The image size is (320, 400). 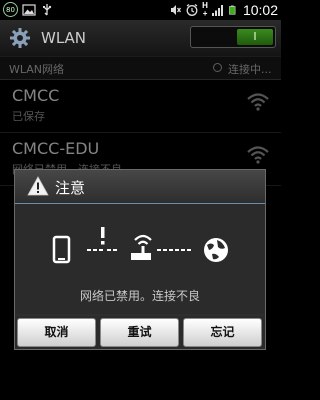 I want to click on usb-icon, so click(x=47, y=9).